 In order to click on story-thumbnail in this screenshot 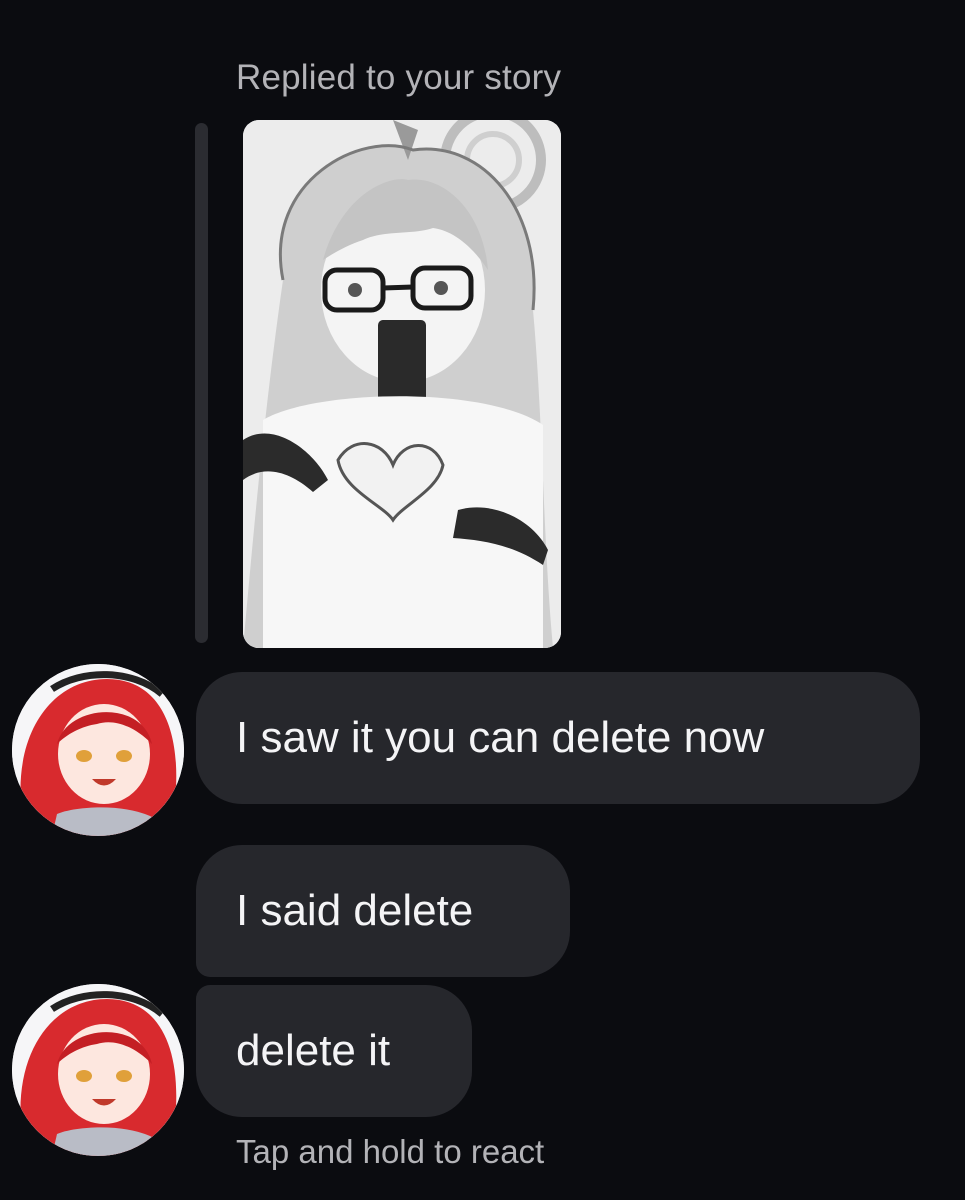, I will do `click(402, 384)`.